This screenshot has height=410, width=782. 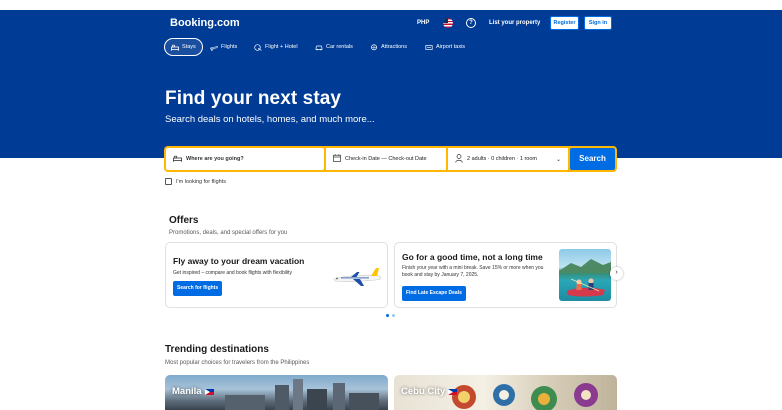 I want to click on calendar-icon, so click(x=337, y=159).